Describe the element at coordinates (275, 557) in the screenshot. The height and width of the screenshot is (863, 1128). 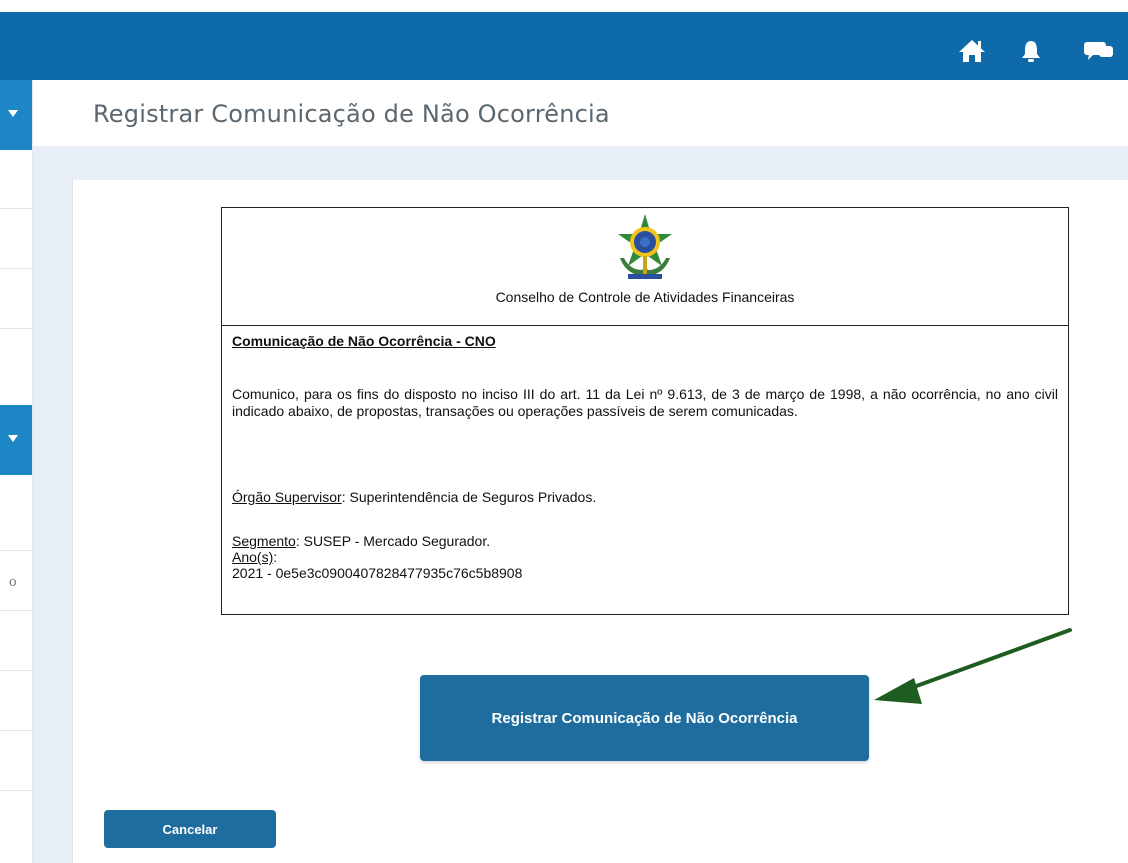
I see `anos-colon: :` at that location.